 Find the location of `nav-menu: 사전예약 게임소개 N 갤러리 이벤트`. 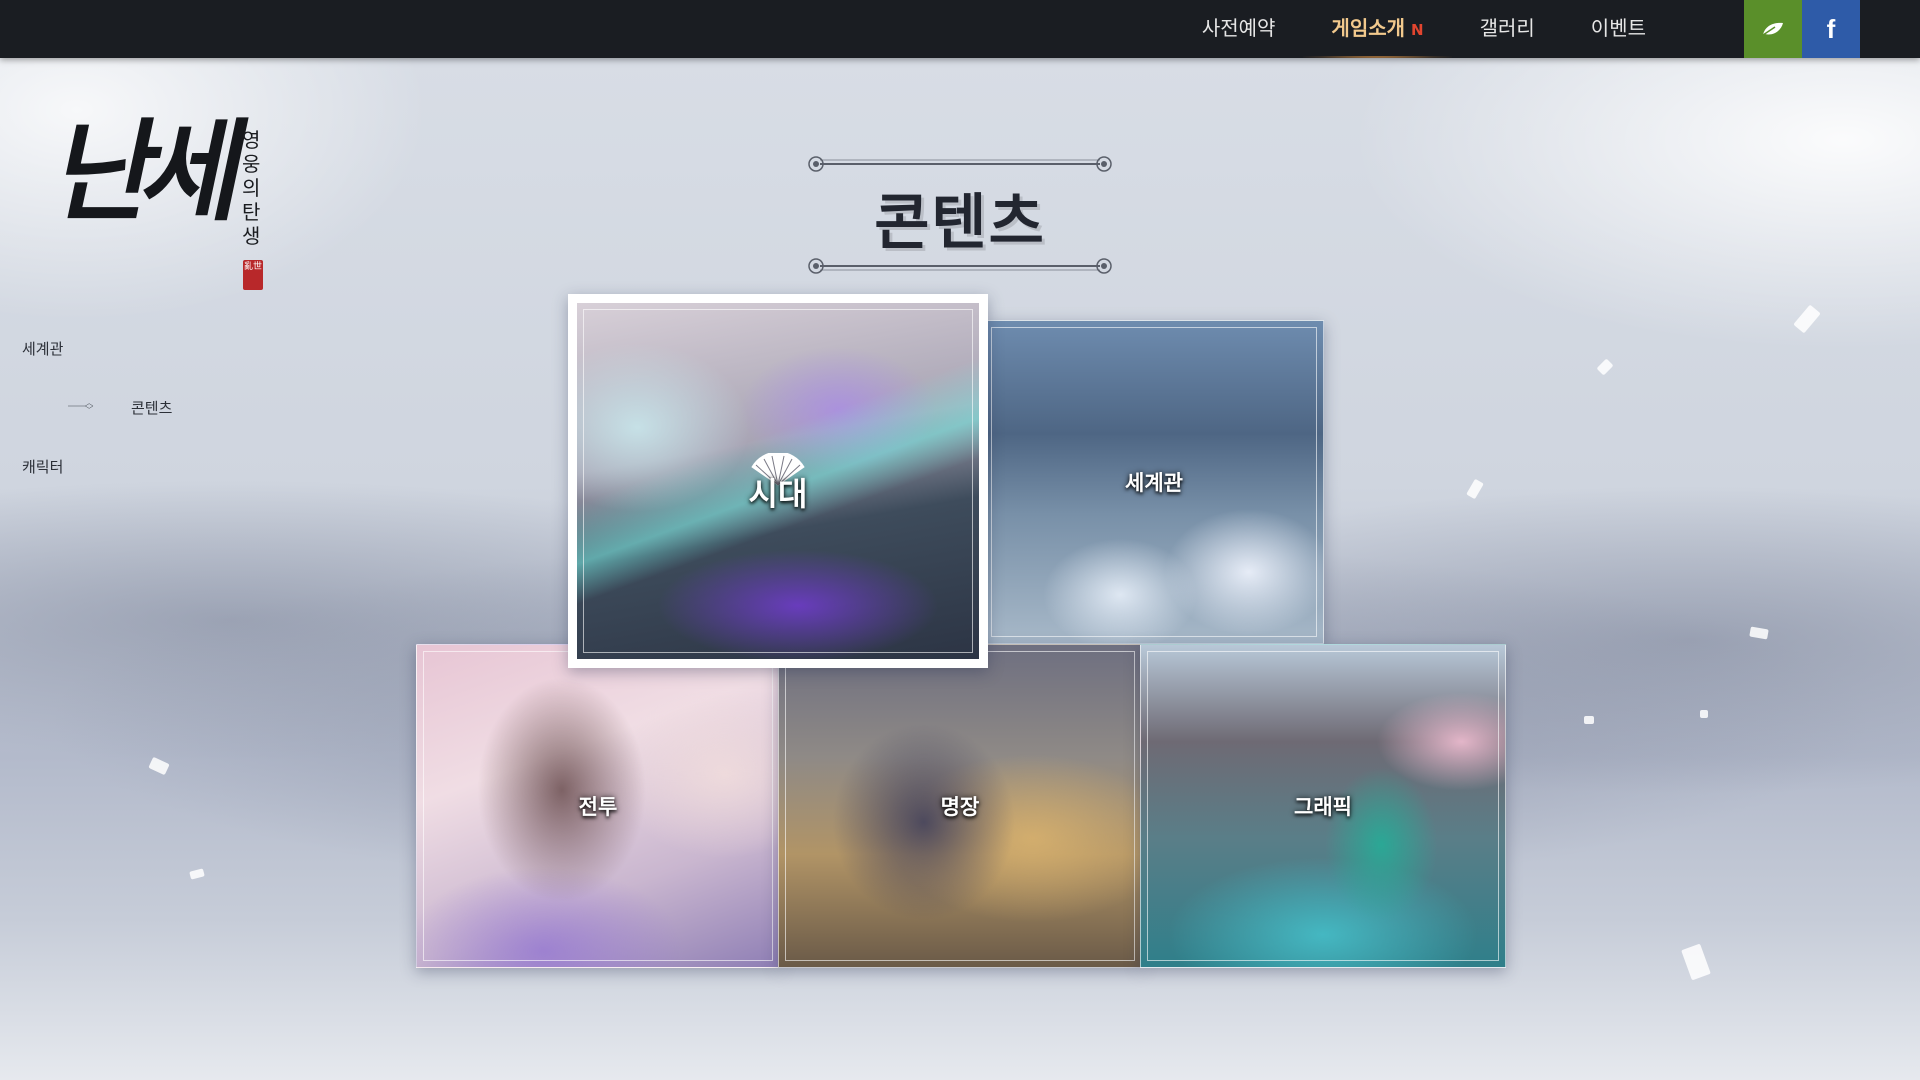

nav-menu: 사전예약 게임소개 N 갤러리 이벤트 is located at coordinates (1424, 29).